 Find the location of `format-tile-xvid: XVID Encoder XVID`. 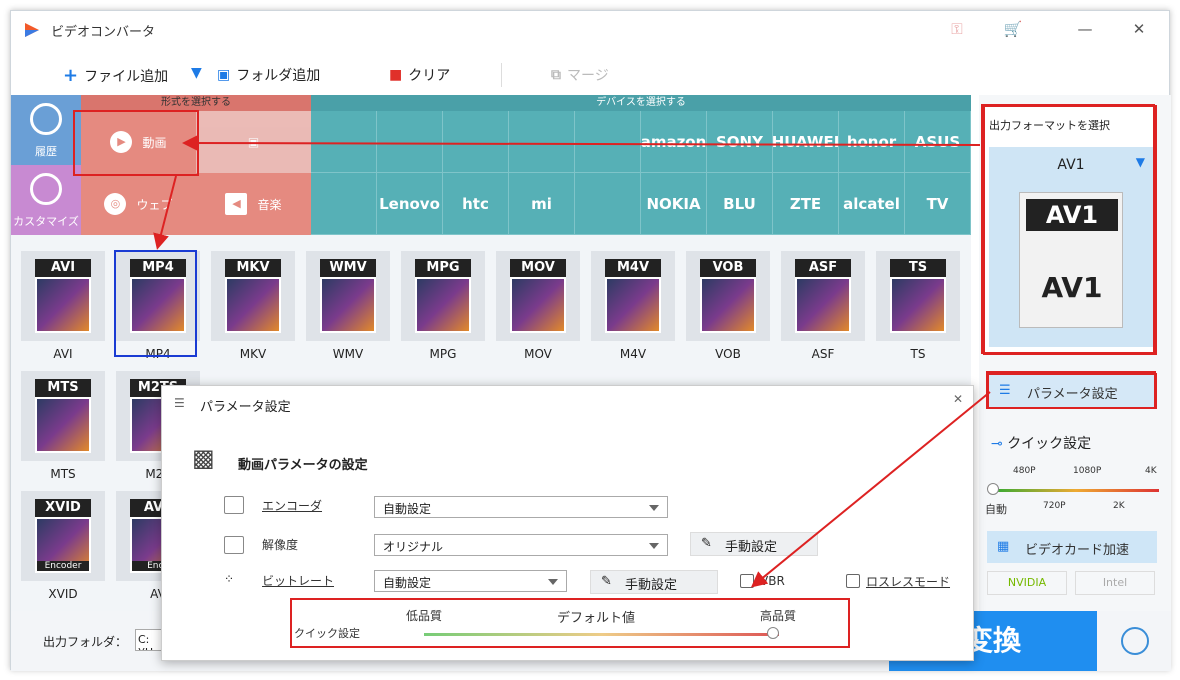

format-tile-xvid: XVID Encoder XVID is located at coordinates (63, 546).